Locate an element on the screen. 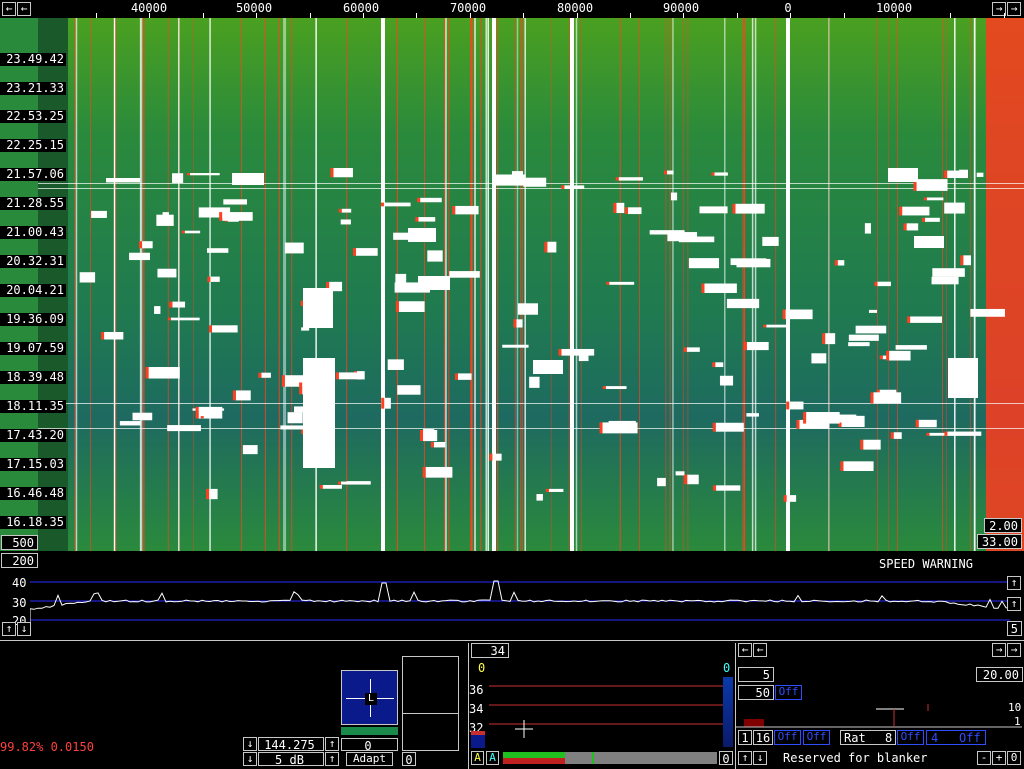 The height and width of the screenshot is (769, 1024). status-readout: 99.82% 0.0150 is located at coordinates (47, 747).